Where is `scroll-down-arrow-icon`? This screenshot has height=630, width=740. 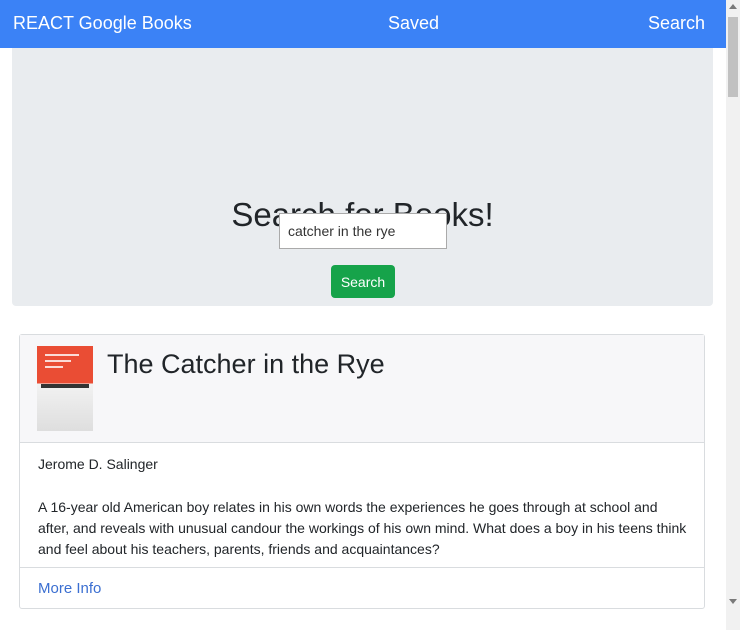 scroll-down-arrow-icon is located at coordinates (733, 601).